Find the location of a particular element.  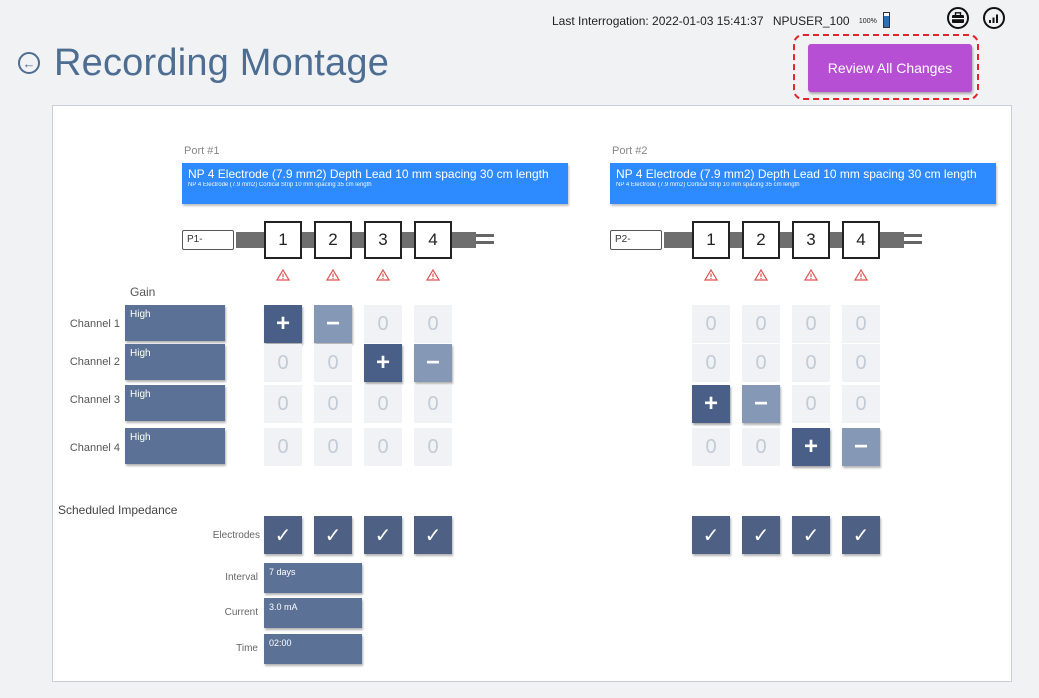

channel-4-gain-button: High is located at coordinates (175, 446).